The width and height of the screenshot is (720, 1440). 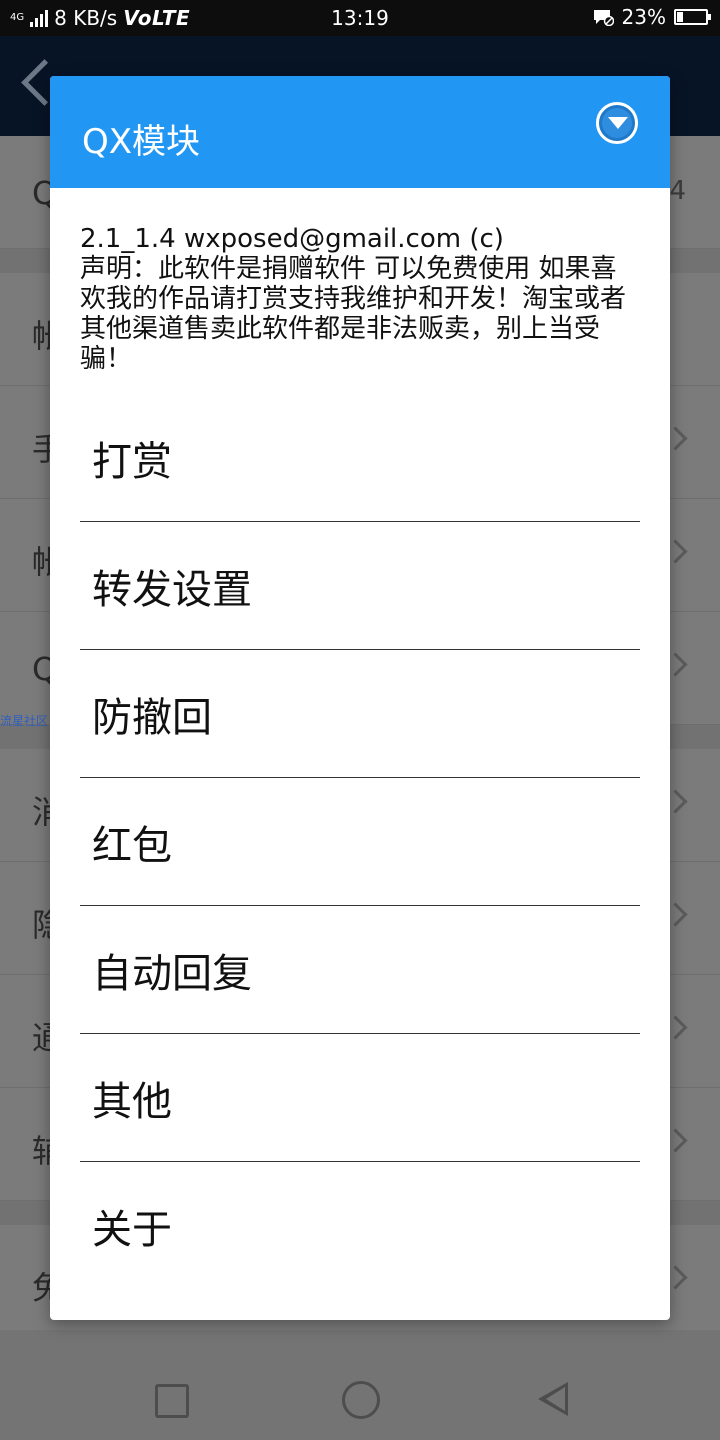 I want to click on status-bar: 4G 8 KB/s VoLTE 13:19 23%, so click(x=360, y=18).